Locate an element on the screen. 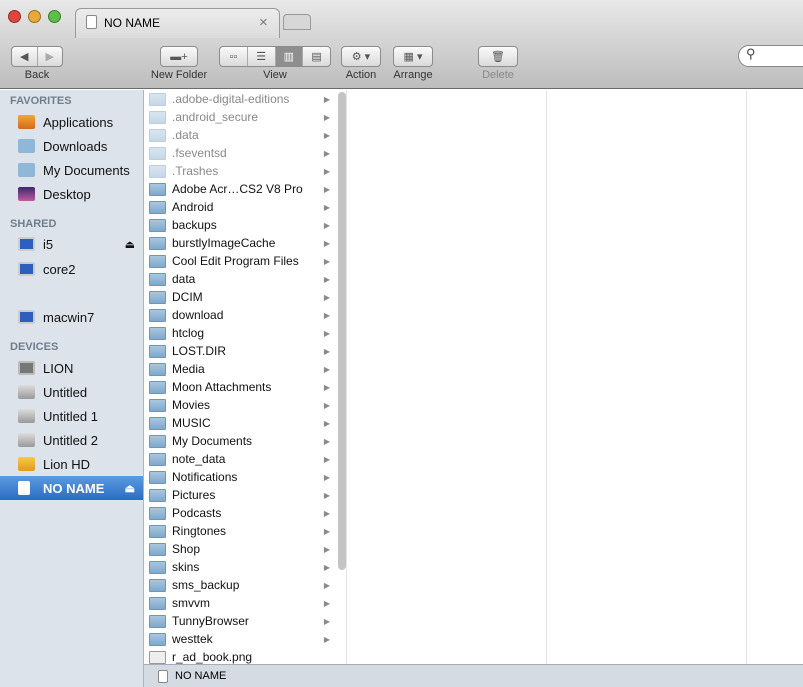 The image size is (803, 687). list-item: burstlyImageCache ▶ is located at coordinates (240, 243).